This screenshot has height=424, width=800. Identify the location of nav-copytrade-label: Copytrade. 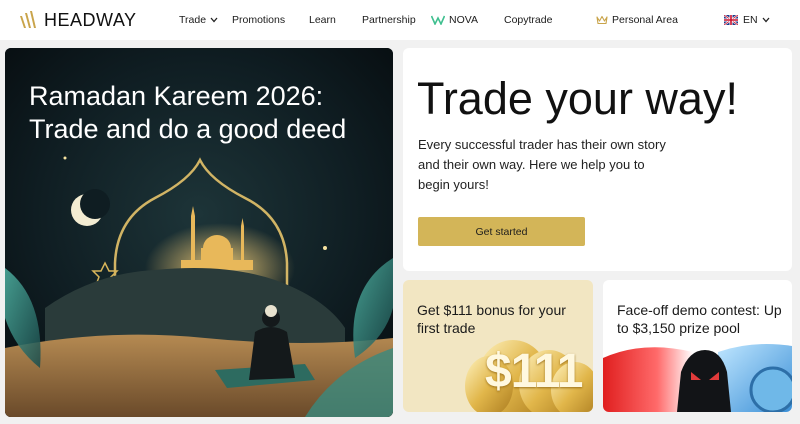
(528, 20).